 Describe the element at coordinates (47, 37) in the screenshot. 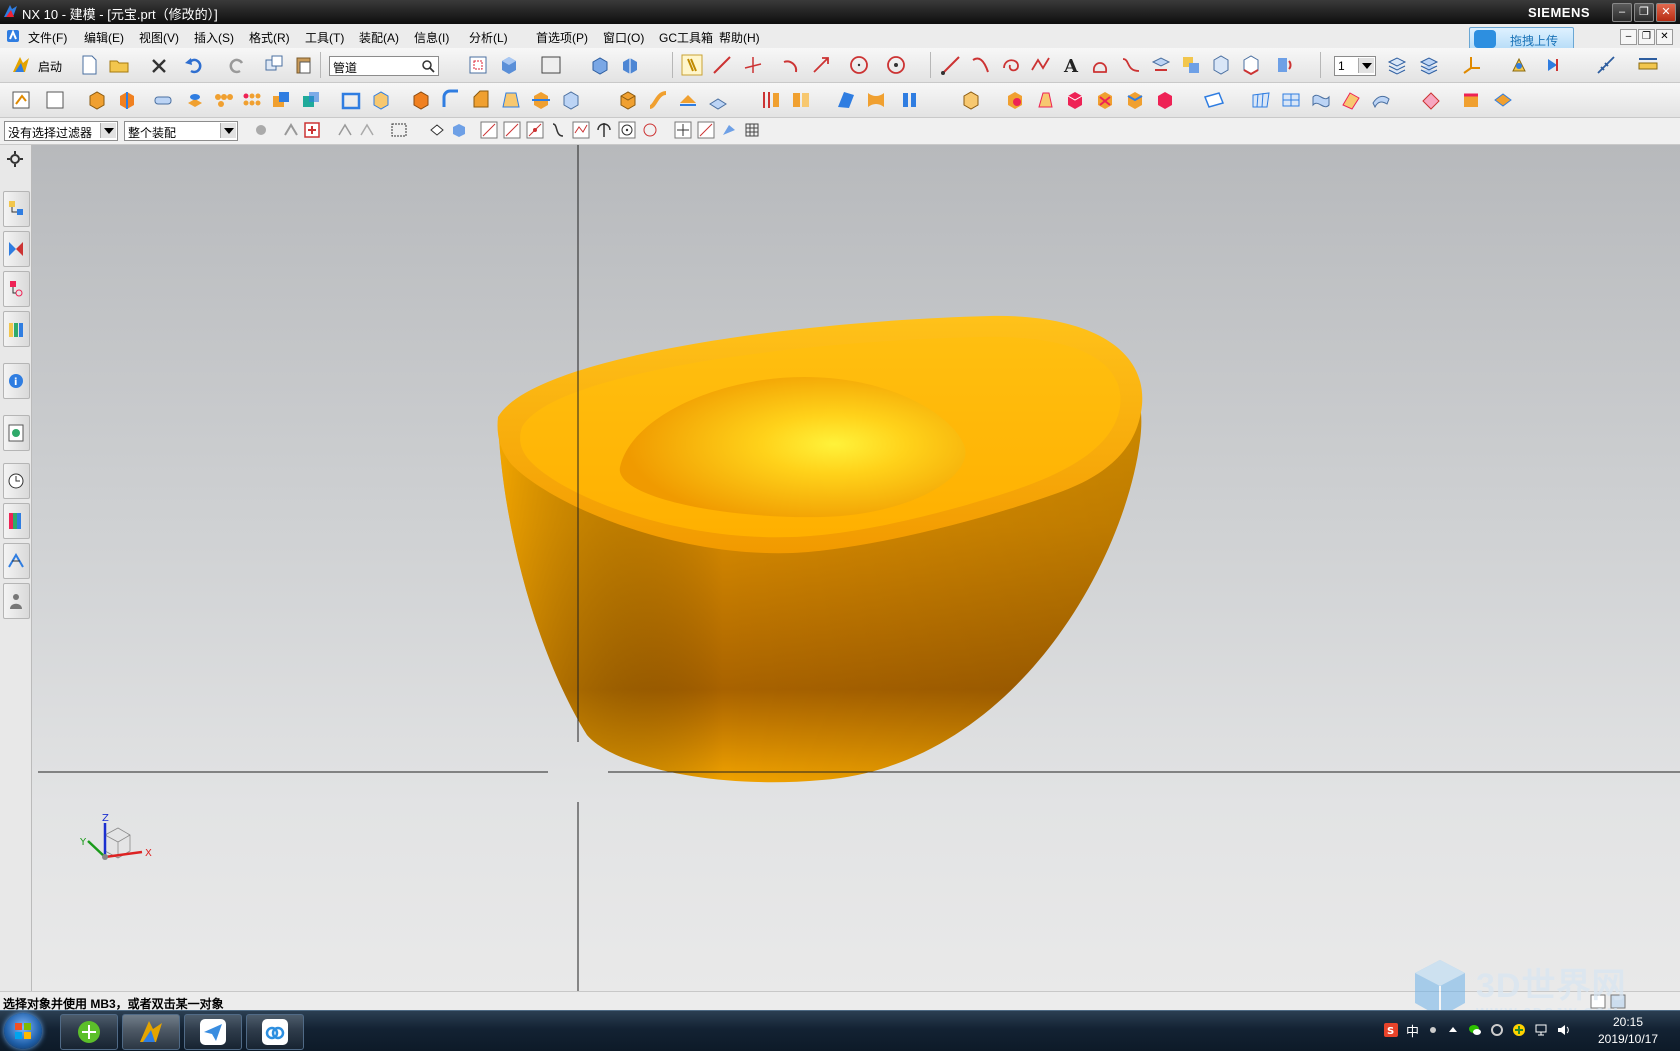

I see `menu-file: 文件(F)` at that location.